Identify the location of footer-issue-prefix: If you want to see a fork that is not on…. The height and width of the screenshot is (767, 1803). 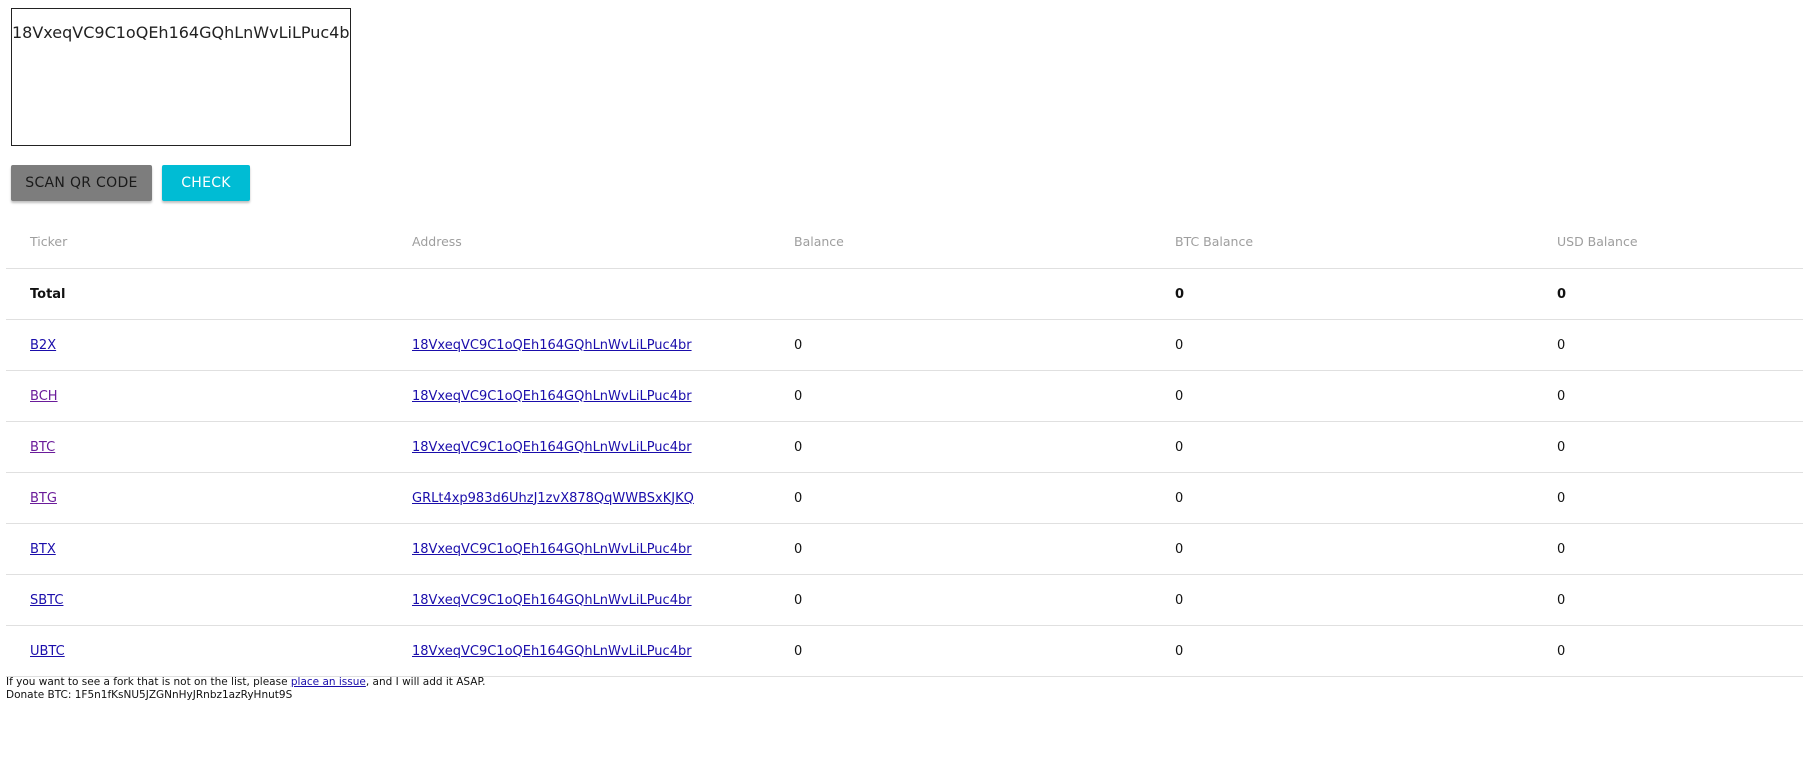
(148, 682).